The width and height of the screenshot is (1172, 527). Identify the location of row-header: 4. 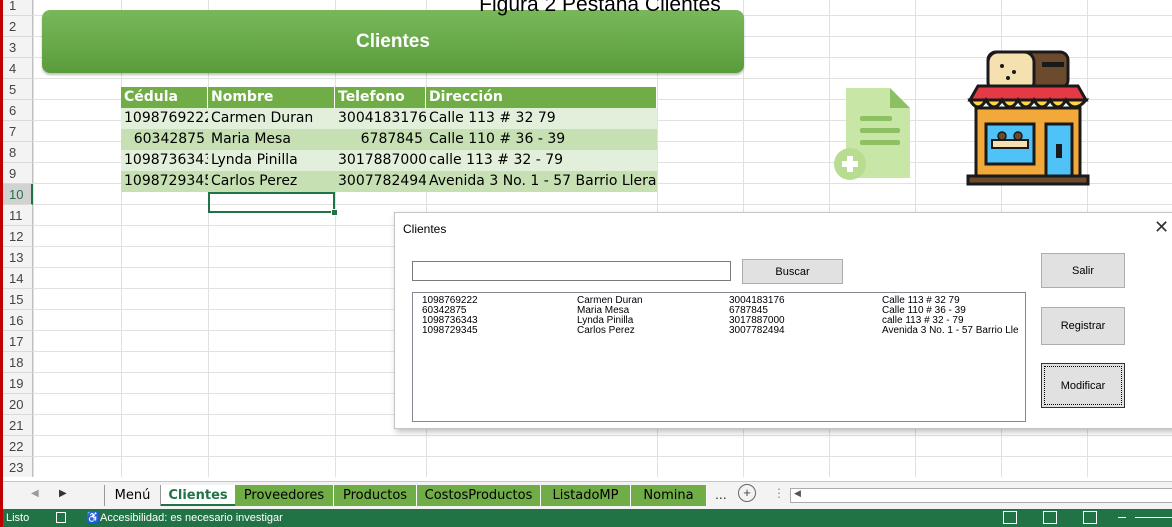
(18, 68).